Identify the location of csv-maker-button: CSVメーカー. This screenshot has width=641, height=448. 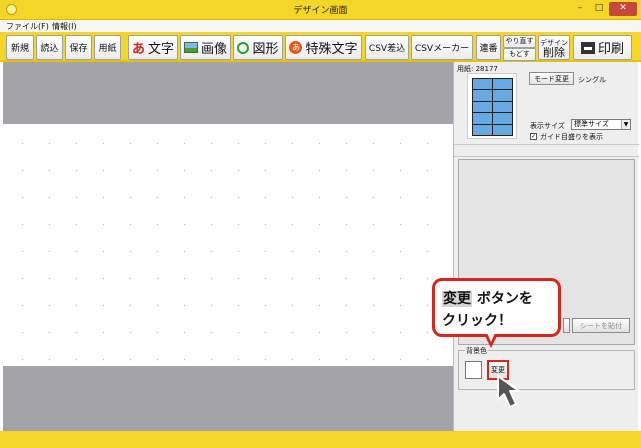
(442, 47).